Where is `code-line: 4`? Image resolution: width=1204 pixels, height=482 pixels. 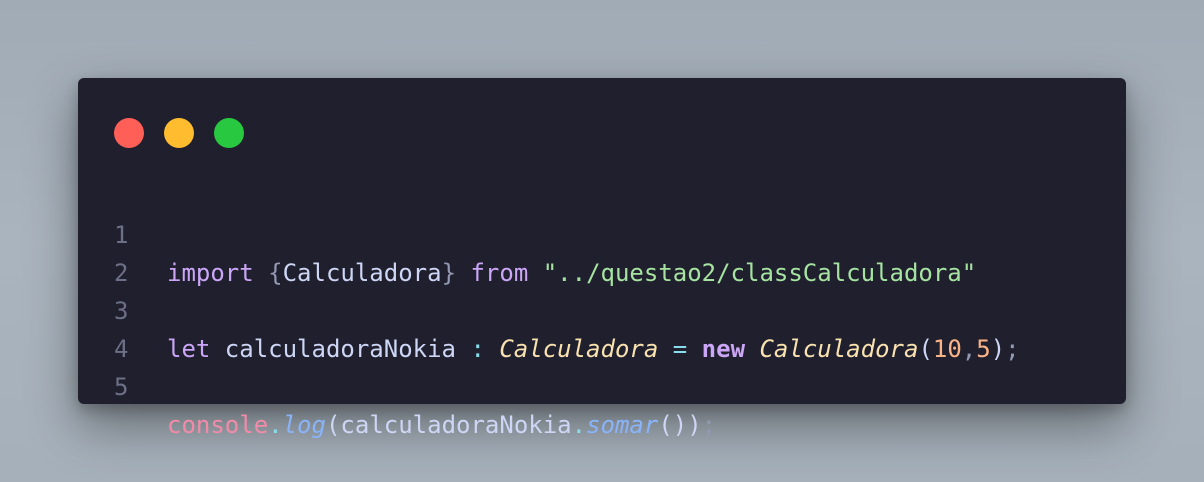 code-line: 4 is located at coordinates (602, 327).